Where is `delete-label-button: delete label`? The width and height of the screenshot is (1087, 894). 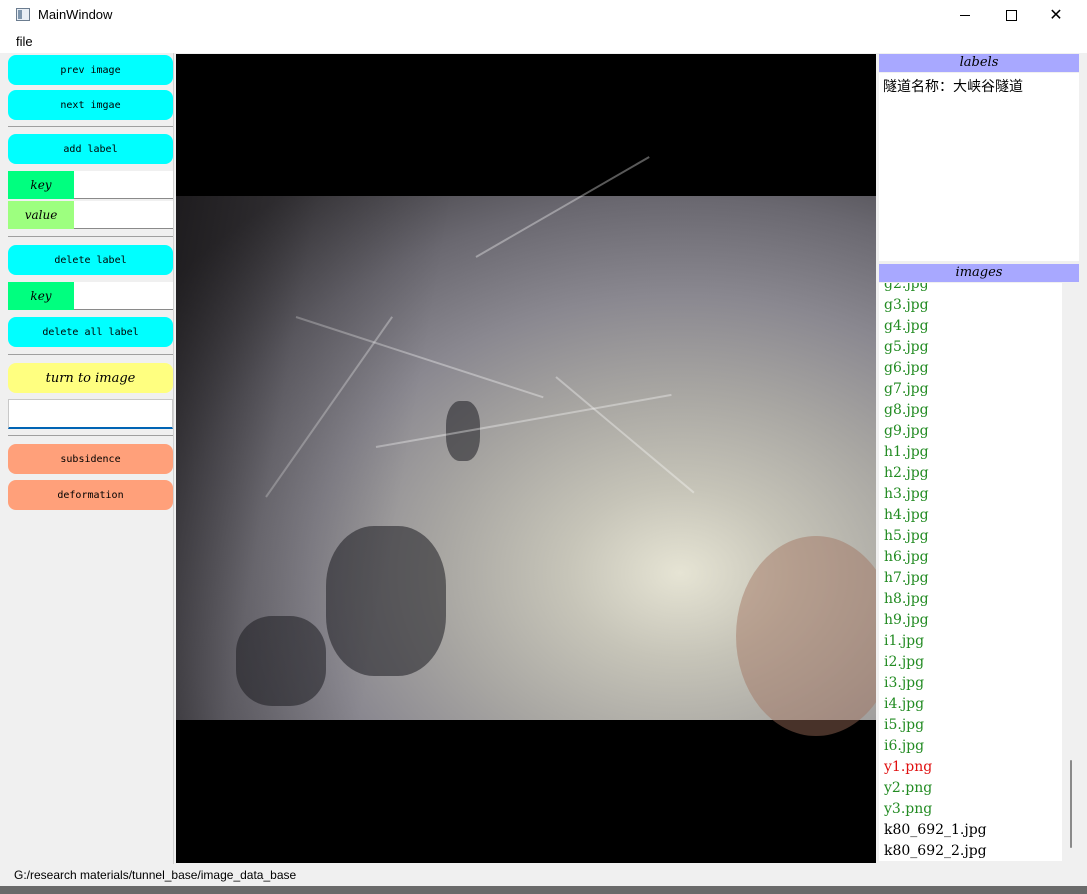
delete-label-button: delete label is located at coordinates (90, 260).